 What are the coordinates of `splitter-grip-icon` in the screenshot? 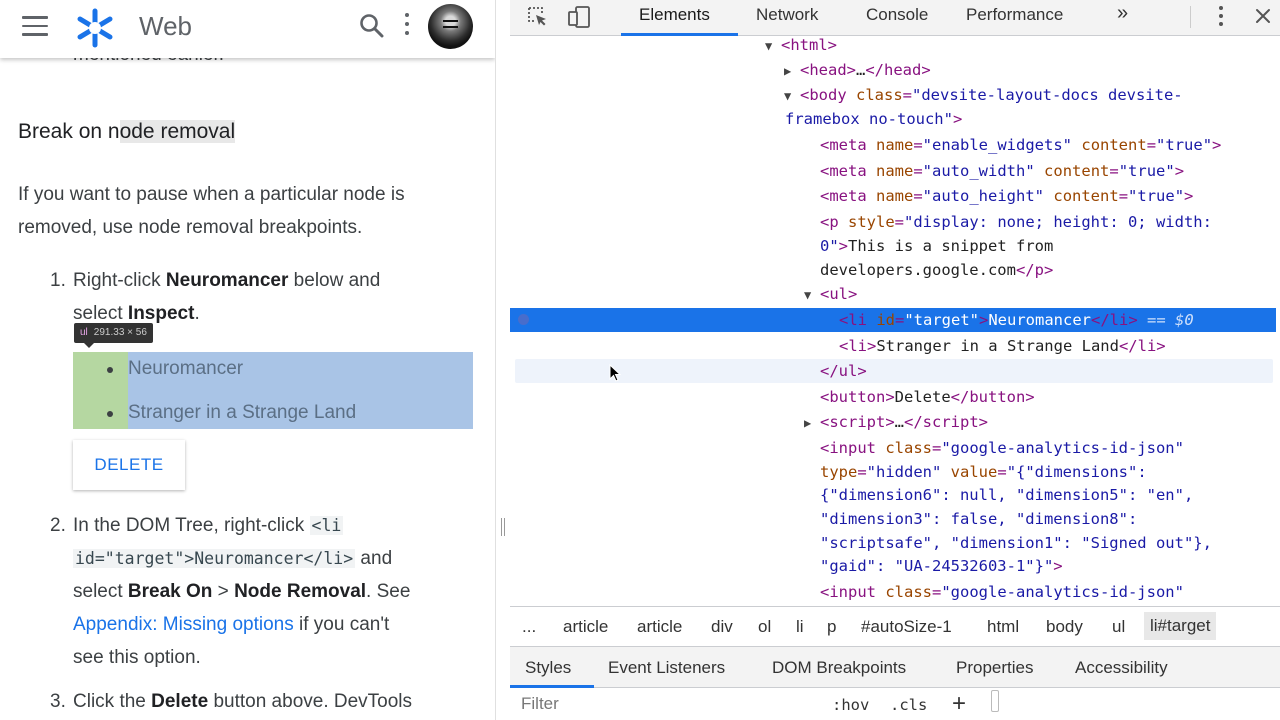 It's located at (503, 527).